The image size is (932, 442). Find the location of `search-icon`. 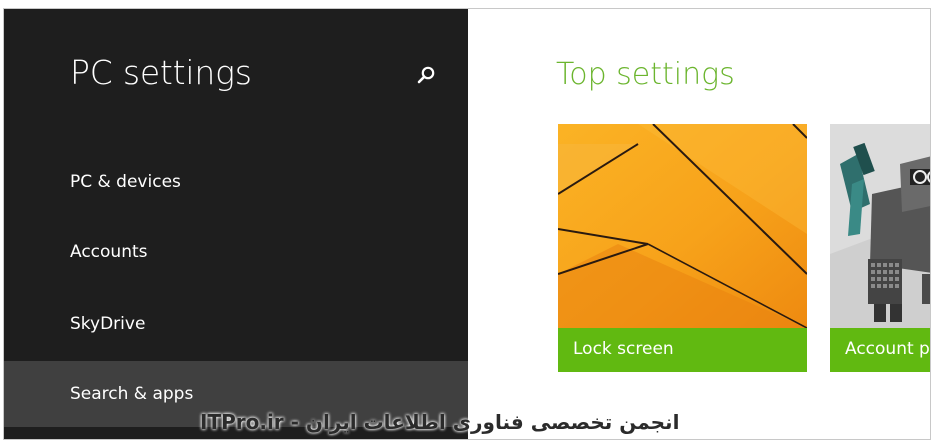

search-icon is located at coordinates (426, 75).